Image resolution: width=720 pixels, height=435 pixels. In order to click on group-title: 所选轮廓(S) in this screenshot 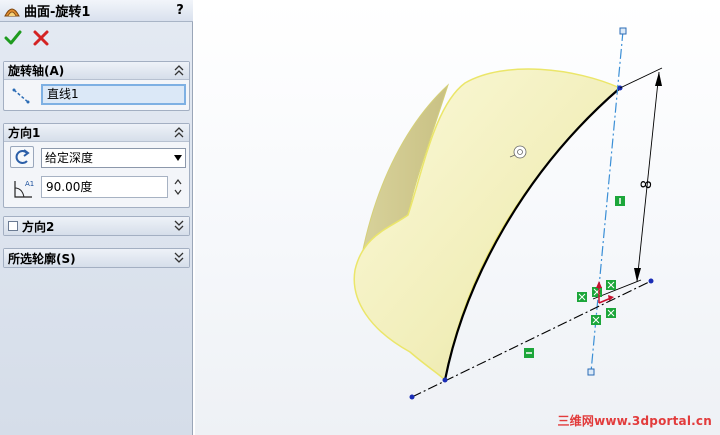, I will do `click(42, 258)`.